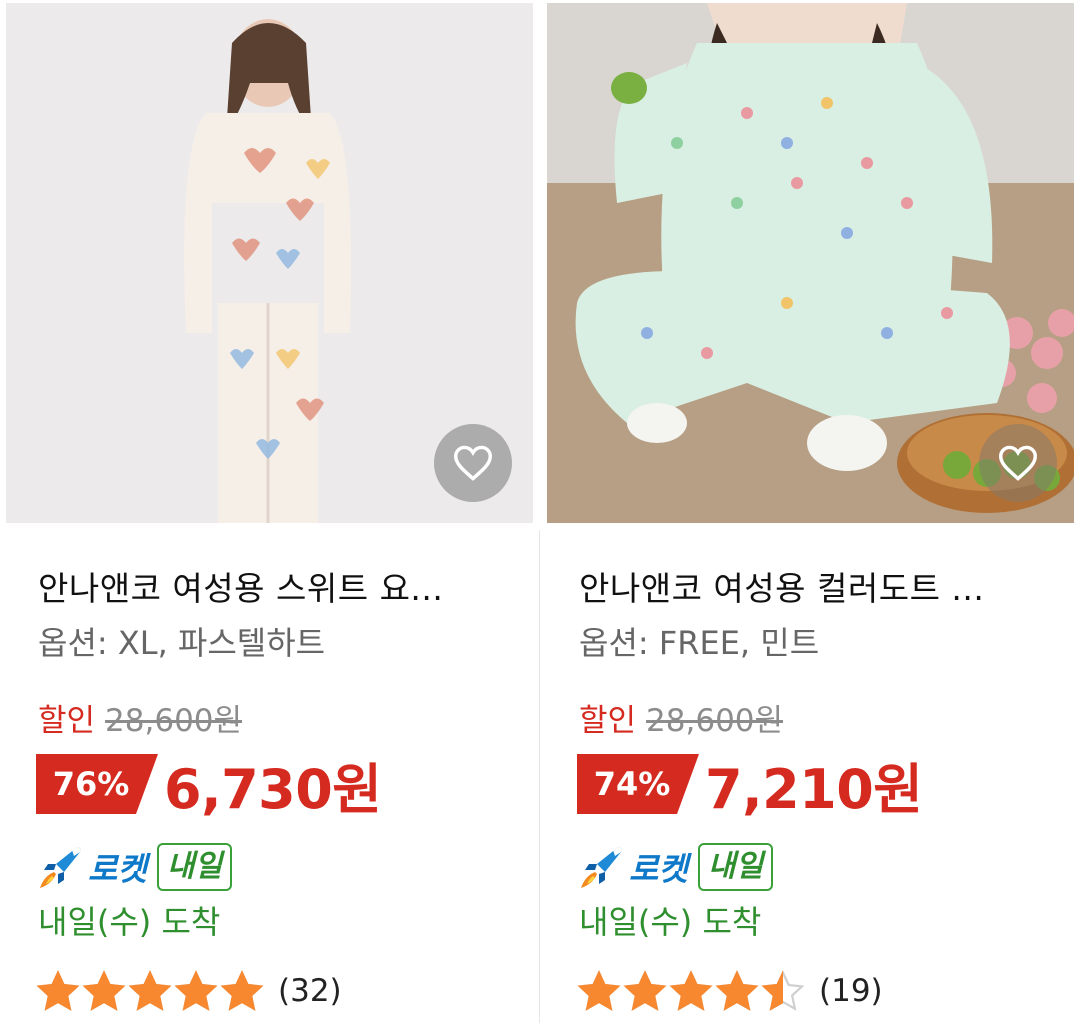 Image resolution: width=1080 pixels, height=1023 pixels. Describe the element at coordinates (814, 789) in the screenshot. I see `sale-price: 7,210원` at that location.